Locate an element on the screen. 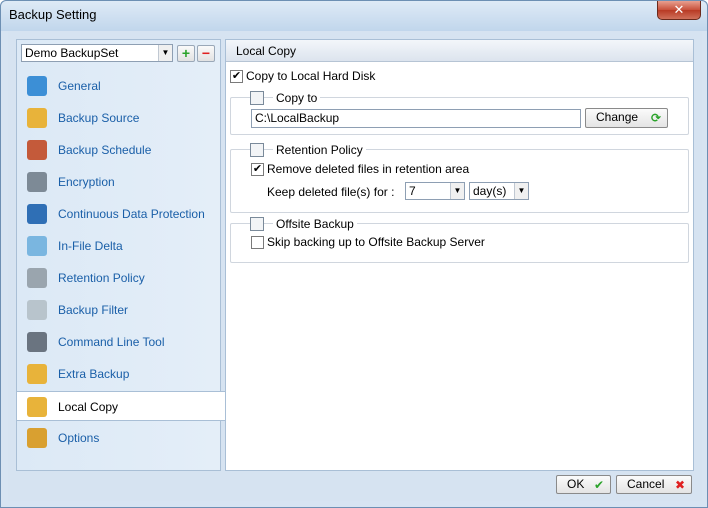 This screenshot has height=508, width=708. close-button: ✕ is located at coordinates (679, 10).